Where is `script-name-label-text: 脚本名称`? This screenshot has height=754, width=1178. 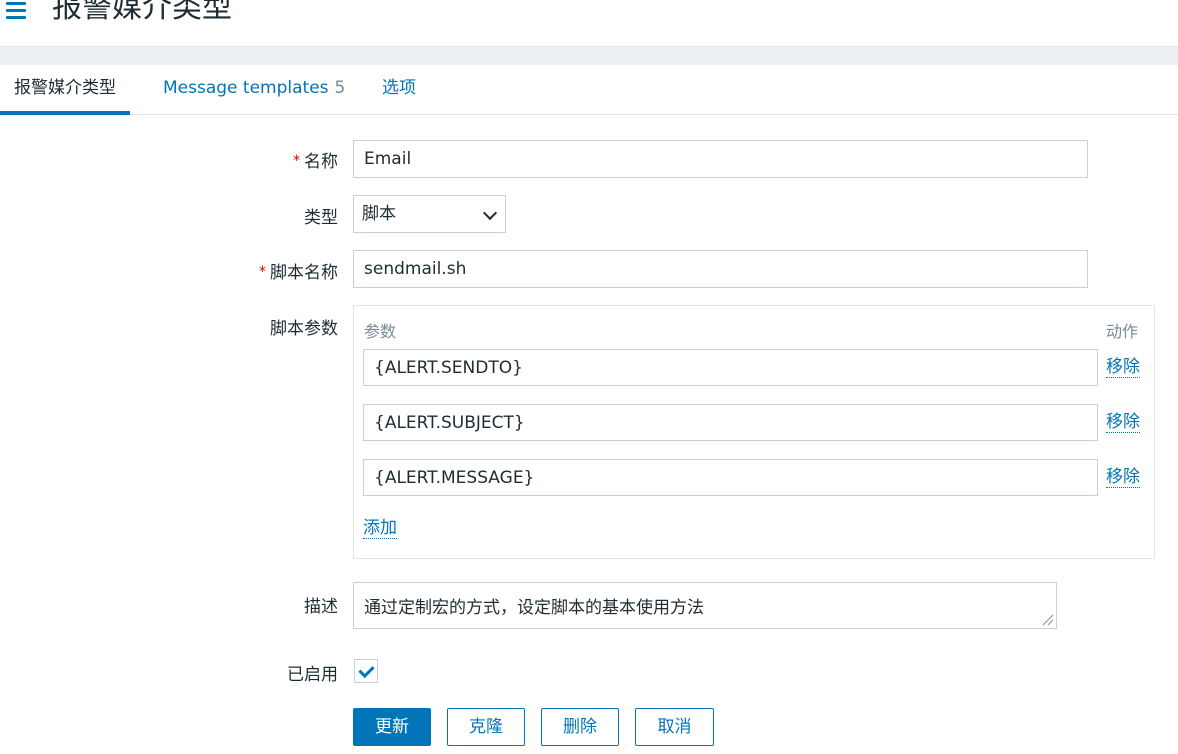
script-name-label-text: 脚本名称 is located at coordinates (304, 273).